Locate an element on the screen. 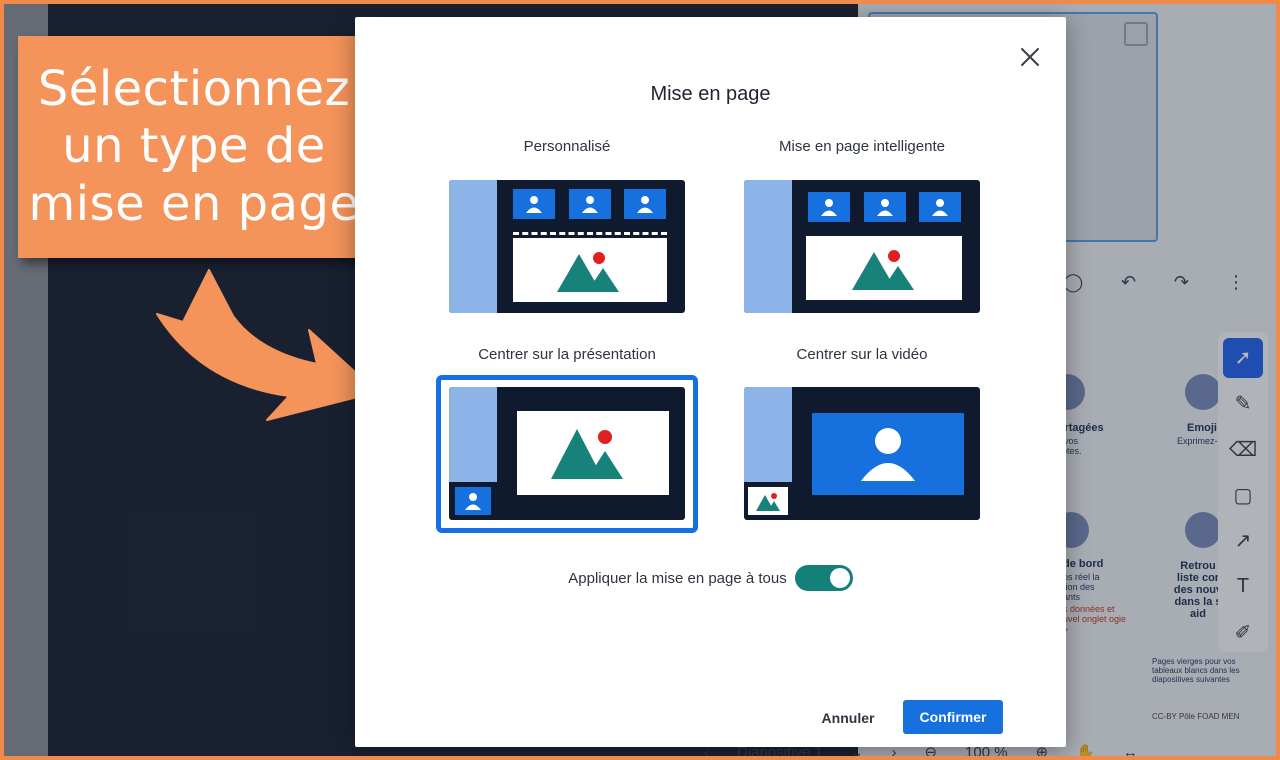 The image size is (1280, 760). video-preview-large is located at coordinates (888, 454).